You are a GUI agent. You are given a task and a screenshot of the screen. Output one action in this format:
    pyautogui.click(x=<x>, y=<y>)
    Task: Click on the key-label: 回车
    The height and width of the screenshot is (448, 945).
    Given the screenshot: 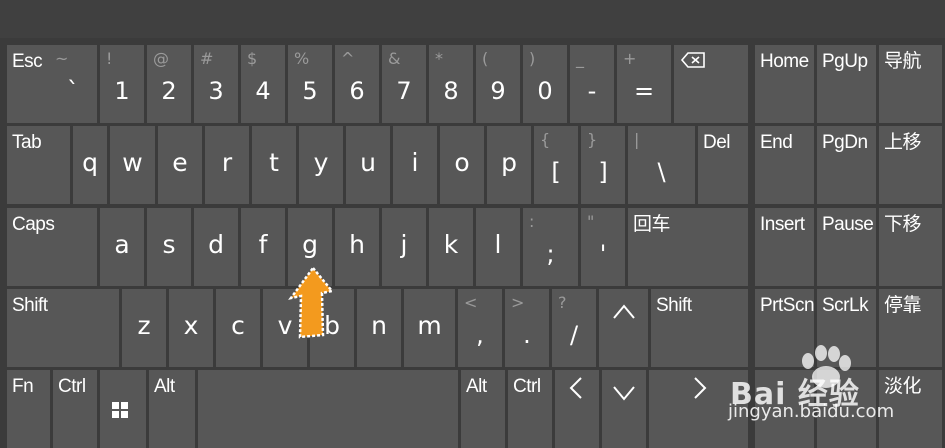 What is the action you would take?
    pyautogui.click(x=652, y=224)
    